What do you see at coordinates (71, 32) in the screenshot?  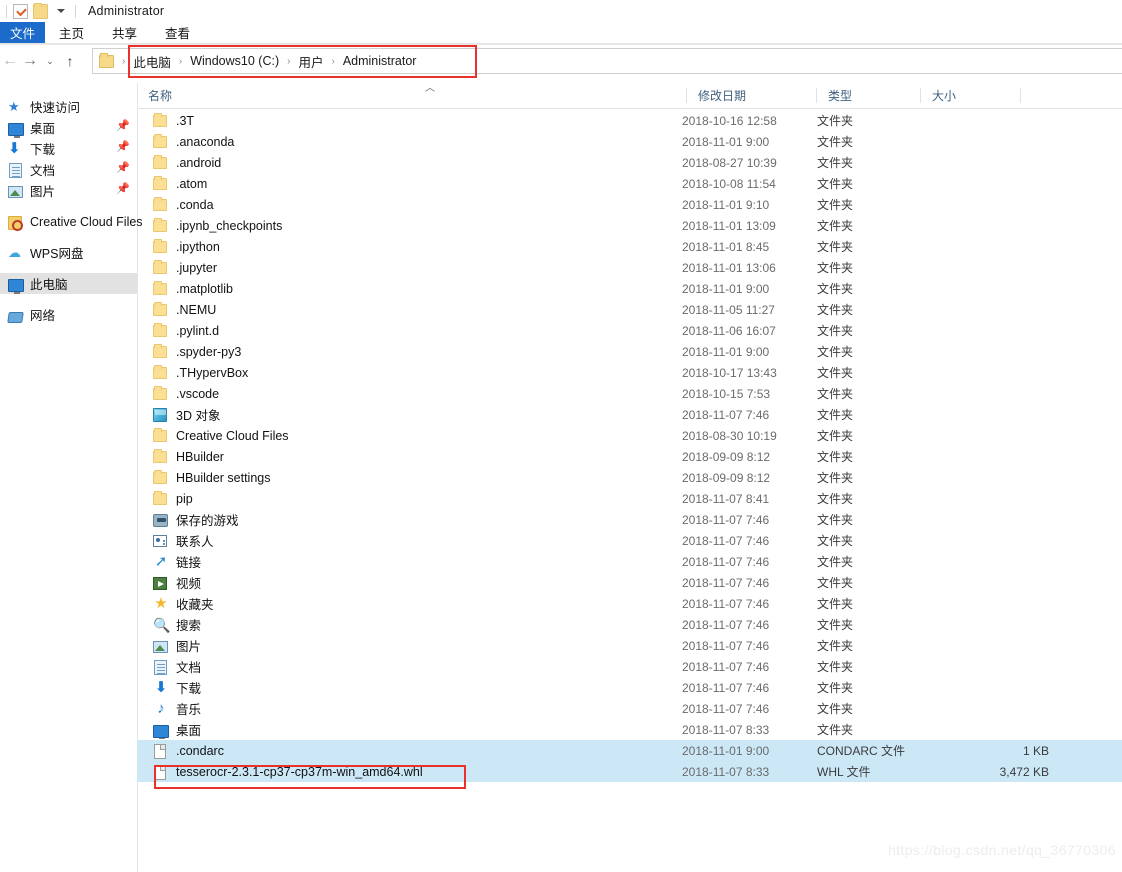 I see `tab-home: 主页` at bounding box center [71, 32].